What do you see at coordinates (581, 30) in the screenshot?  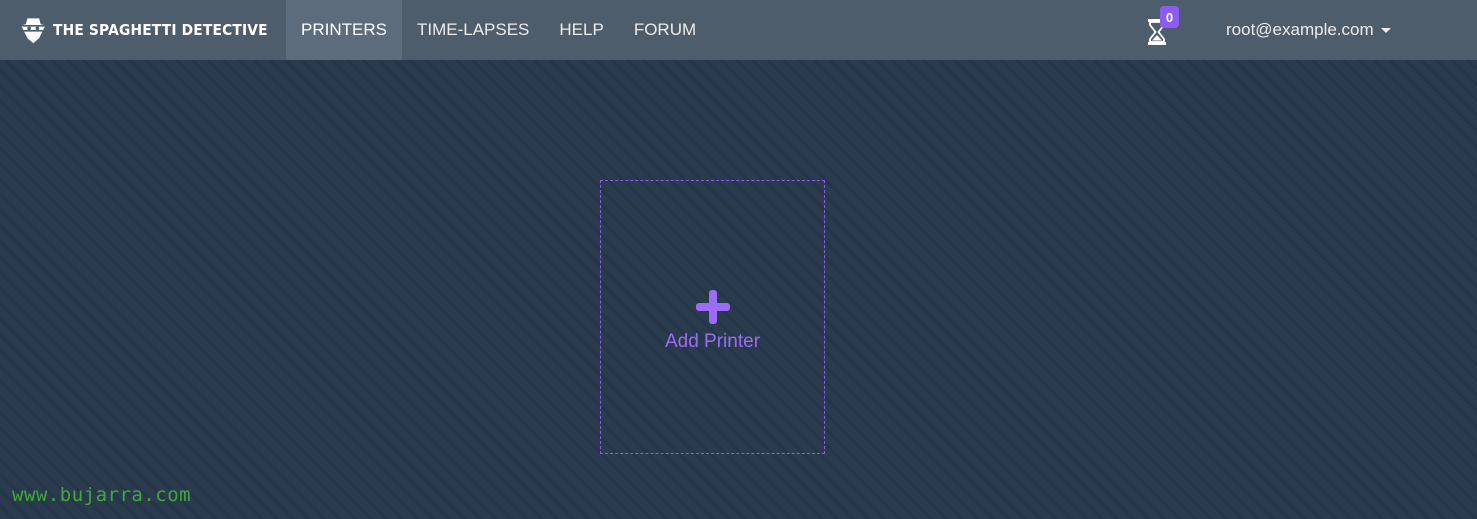 I see `nav-help: HELP` at bounding box center [581, 30].